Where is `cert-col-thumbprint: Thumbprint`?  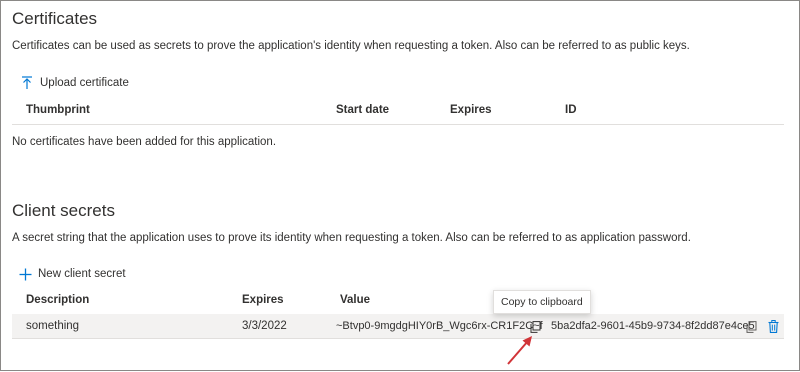 cert-col-thumbprint: Thumbprint is located at coordinates (58, 110).